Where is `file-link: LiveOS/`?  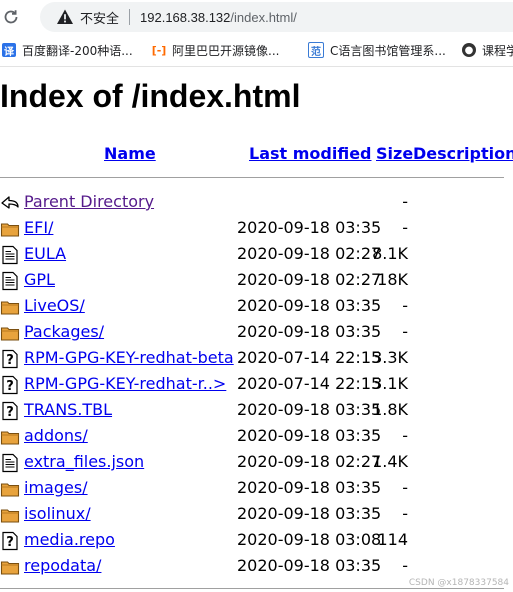
file-link: LiveOS/ is located at coordinates (54, 305).